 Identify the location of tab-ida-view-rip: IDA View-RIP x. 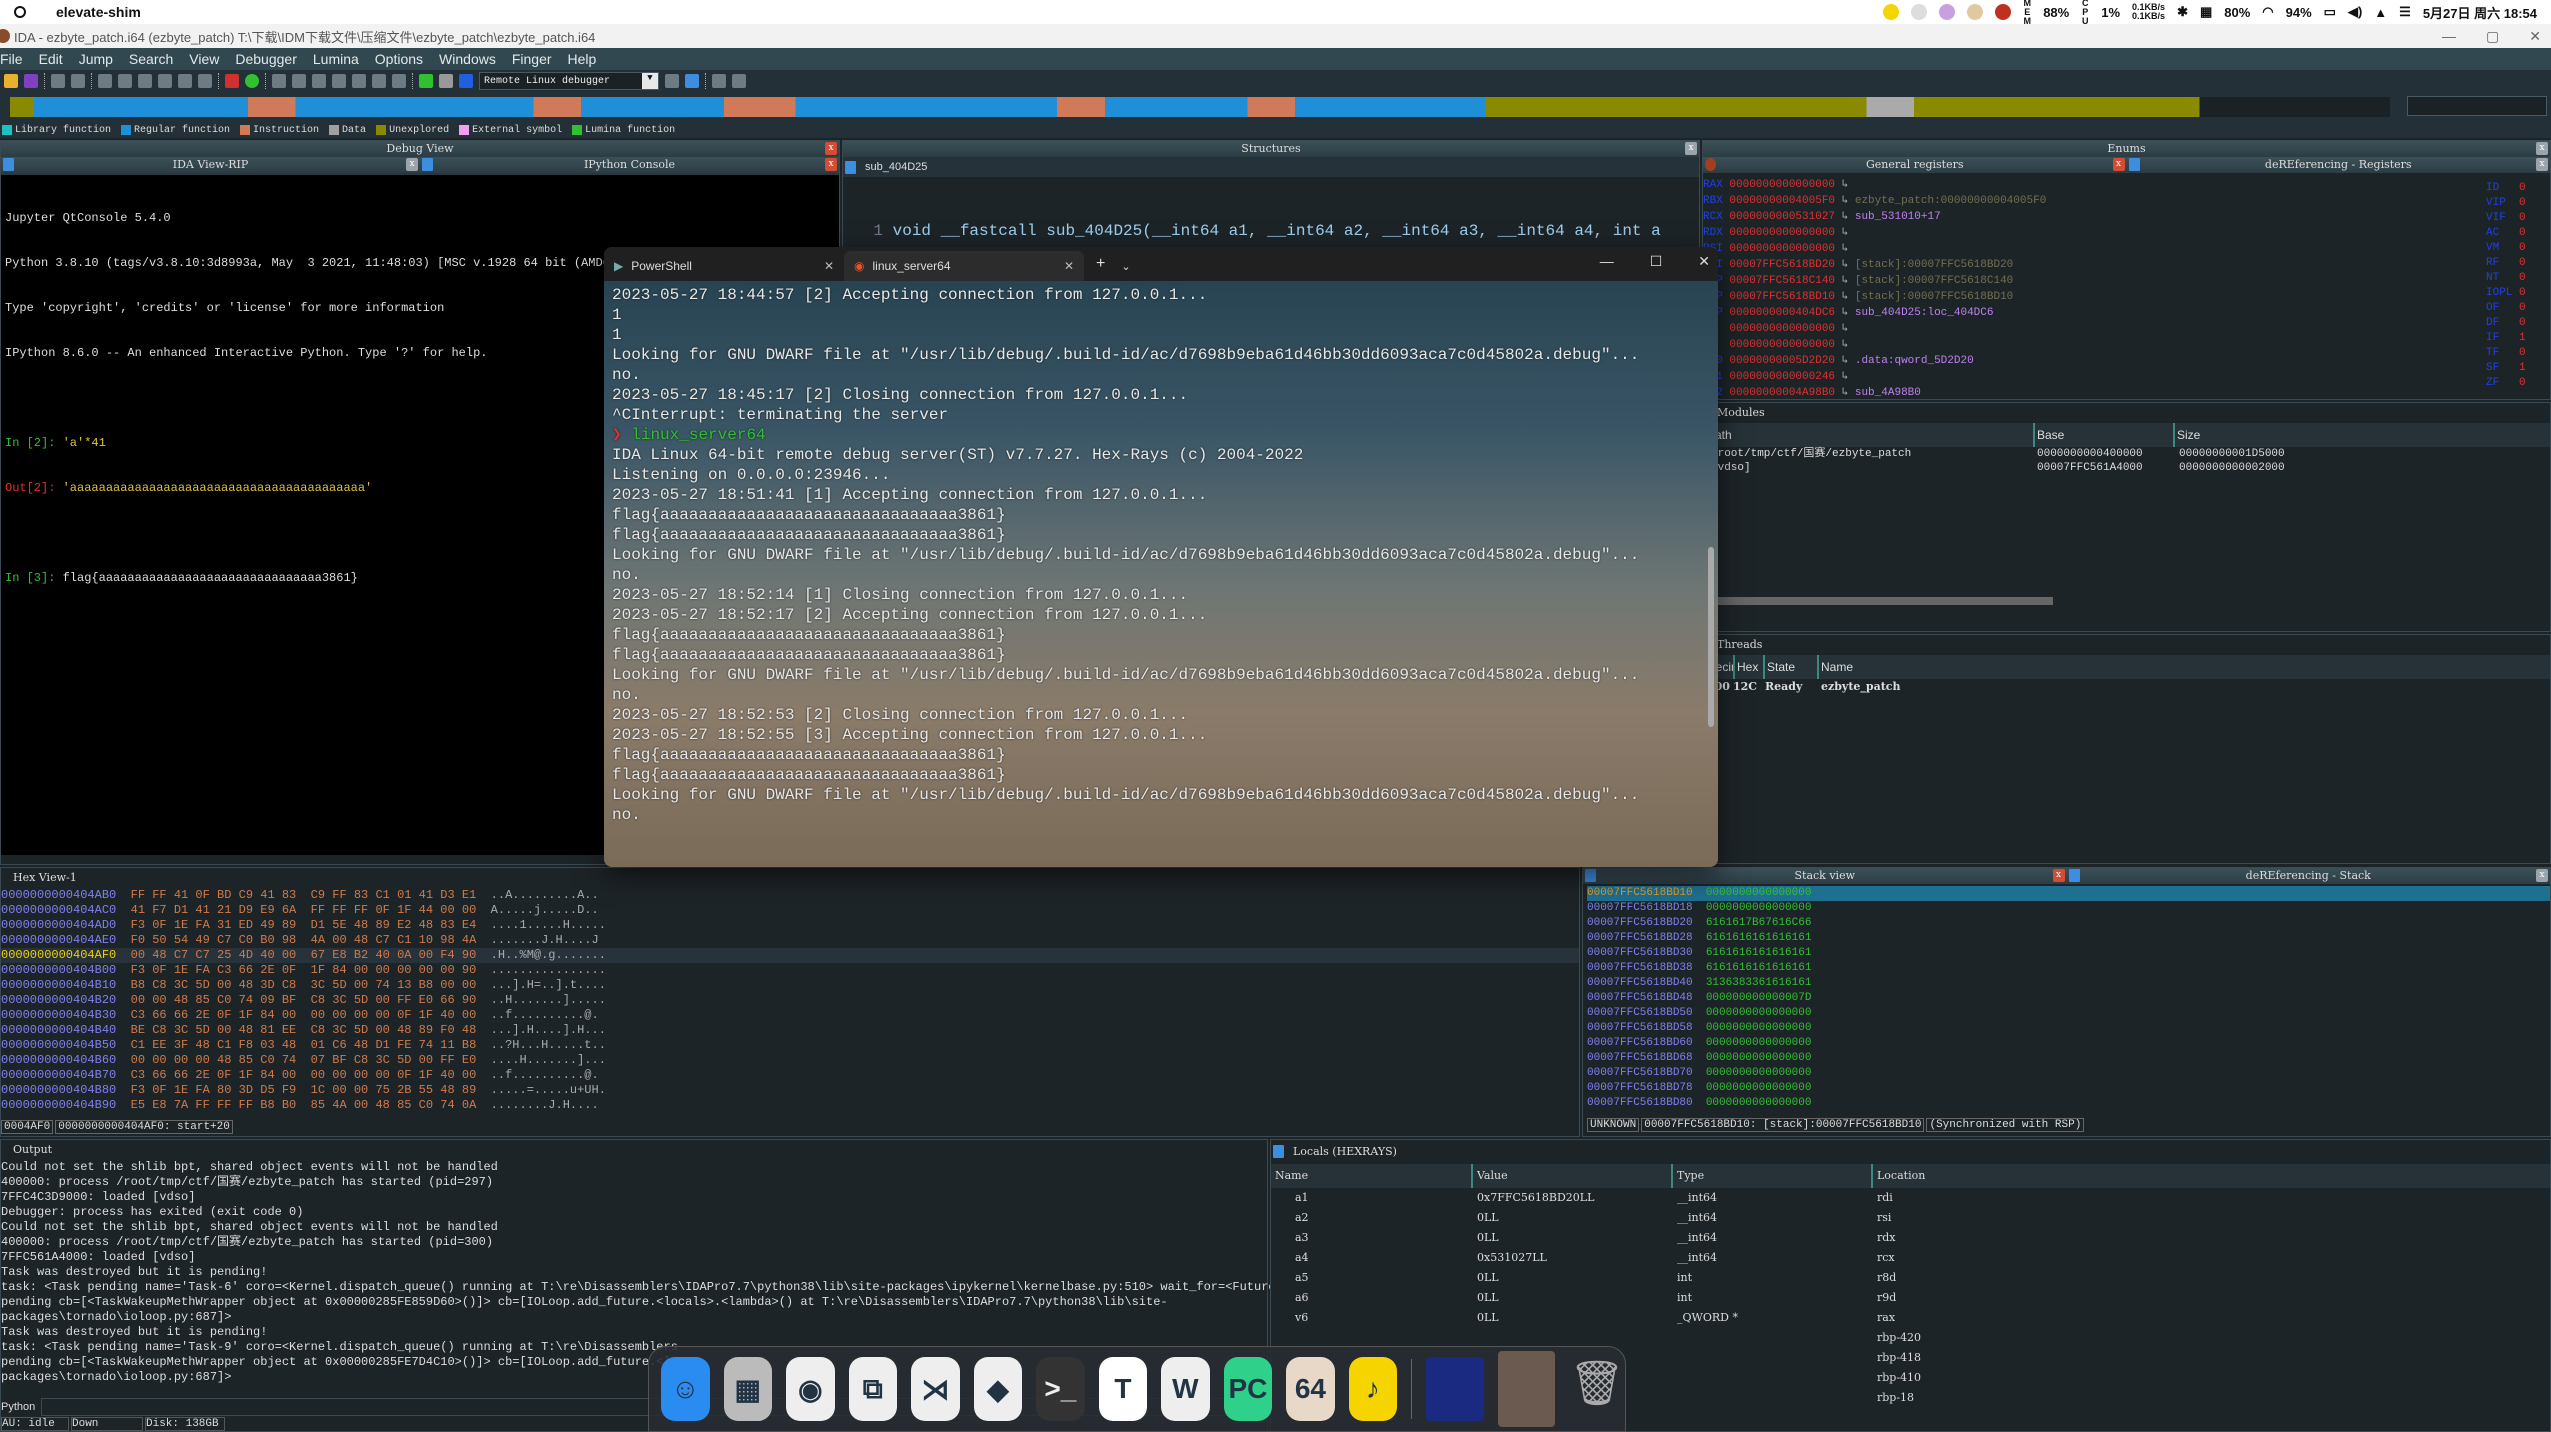
(210, 165).